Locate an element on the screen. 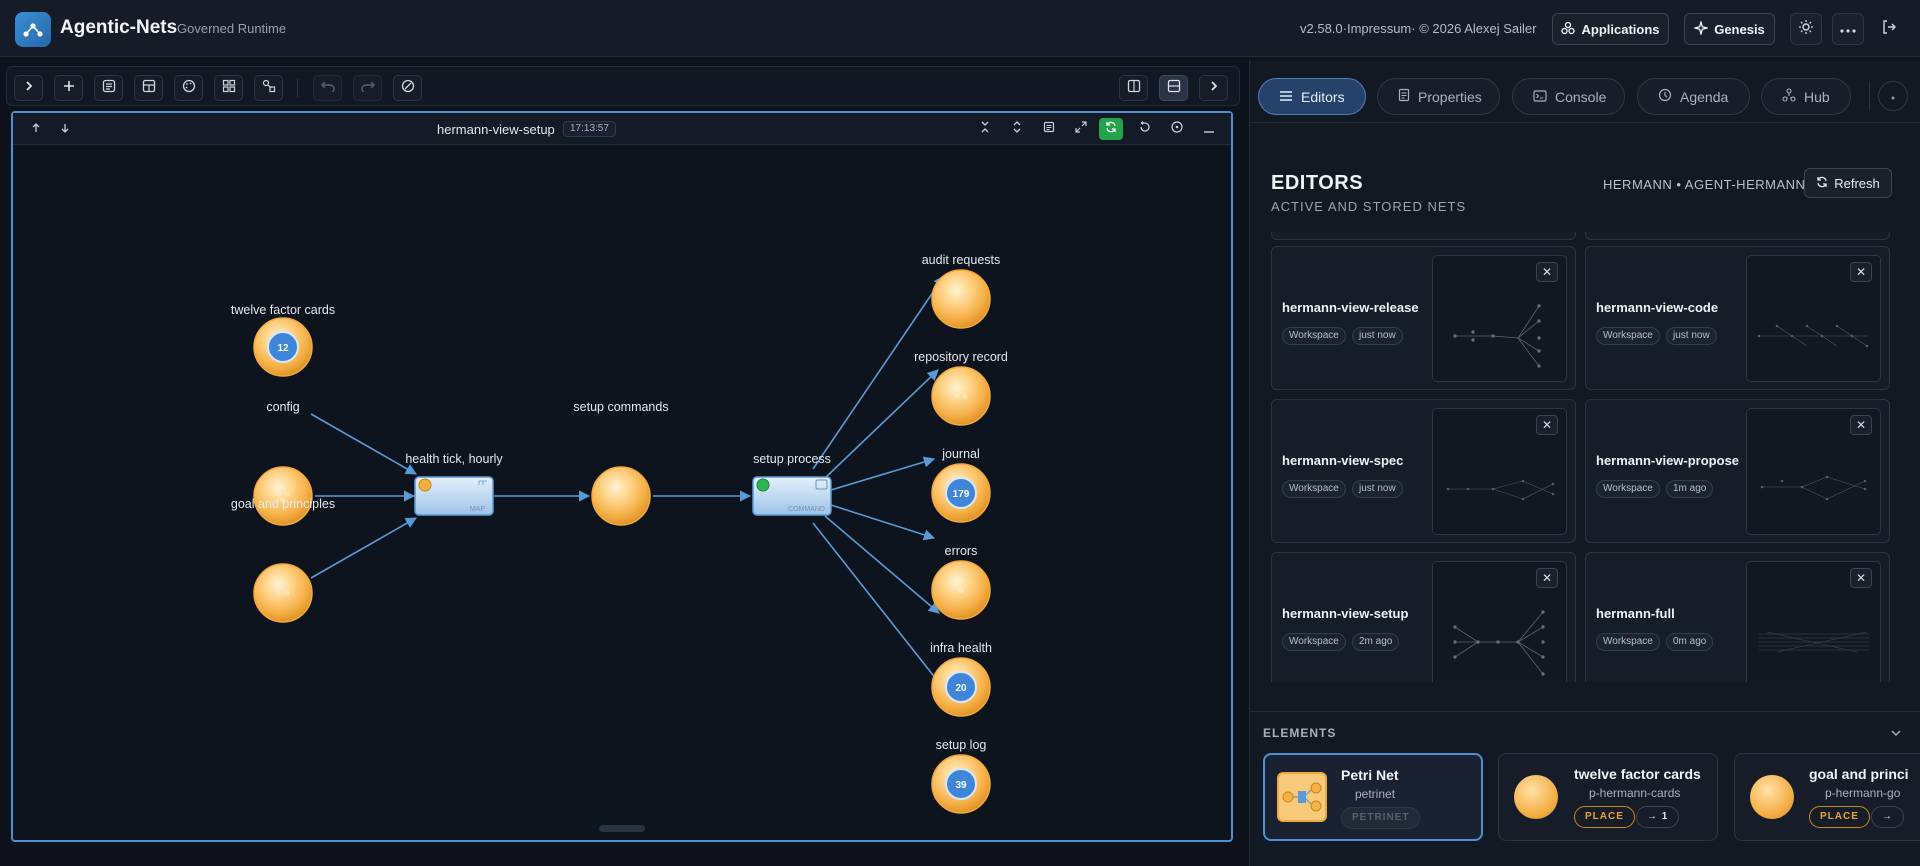 Image resolution: width=1920 pixels, height=866 pixels. tab-divider is located at coordinates (1869, 96).